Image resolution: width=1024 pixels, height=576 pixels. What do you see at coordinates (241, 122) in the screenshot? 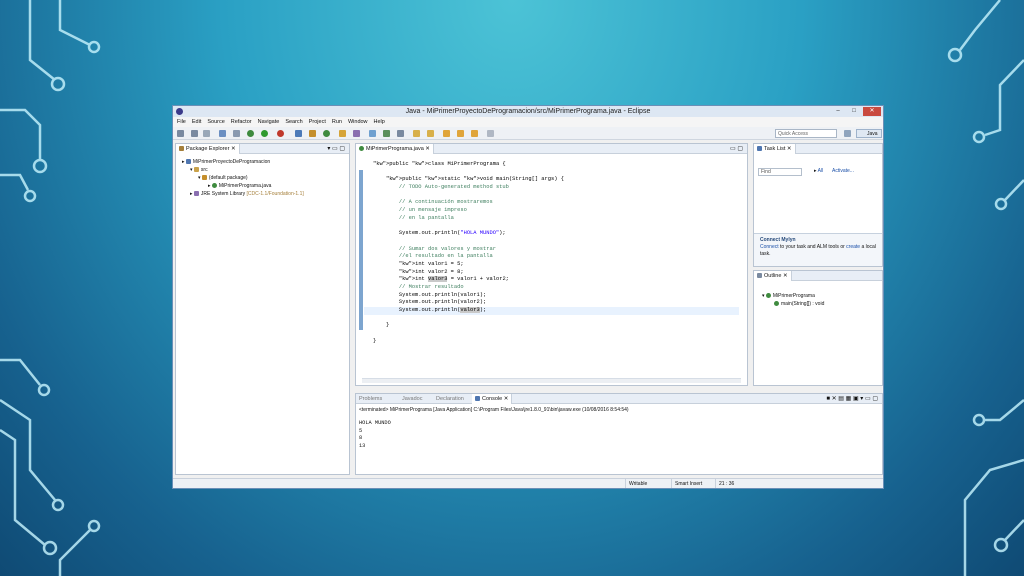
I see `menu-refactor: Refactor` at bounding box center [241, 122].